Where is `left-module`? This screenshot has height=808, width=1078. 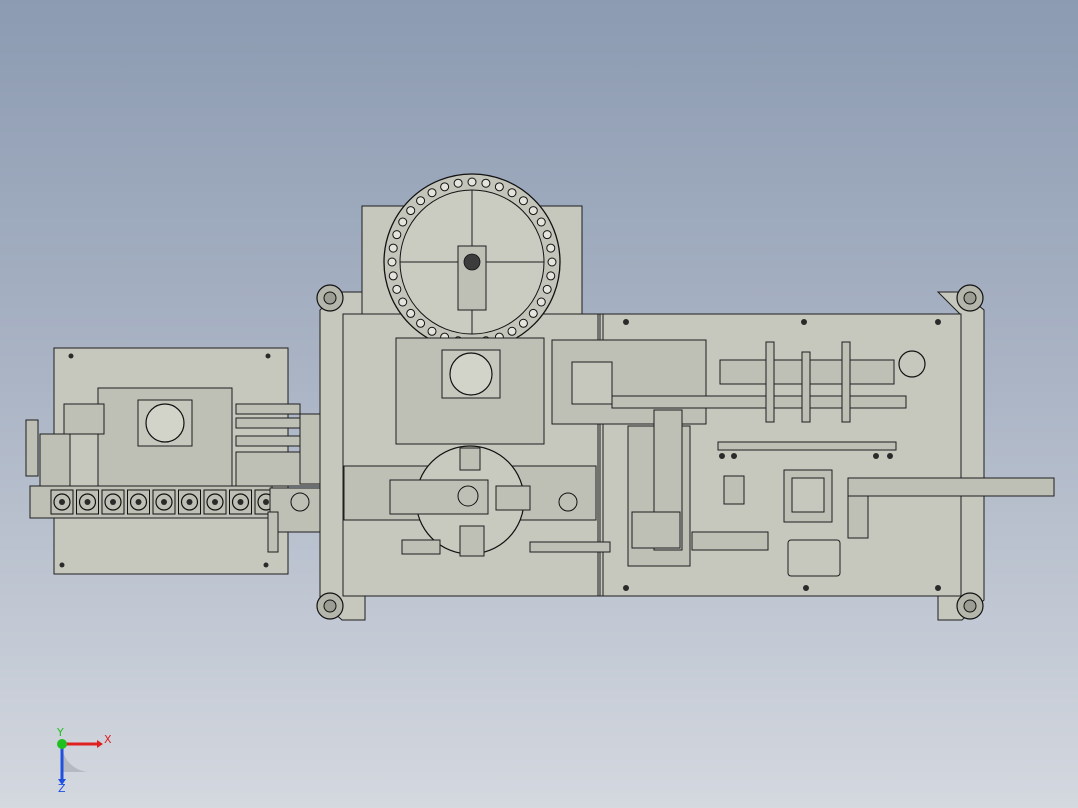 left-module is located at coordinates (190, 461).